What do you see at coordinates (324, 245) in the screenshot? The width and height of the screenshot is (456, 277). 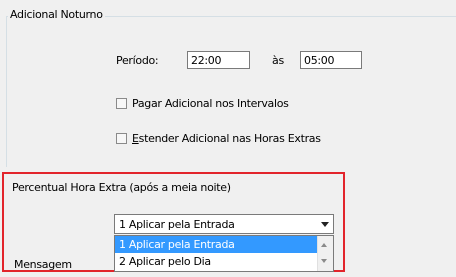 I see `scroll-up-icon` at bounding box center [324, 245].